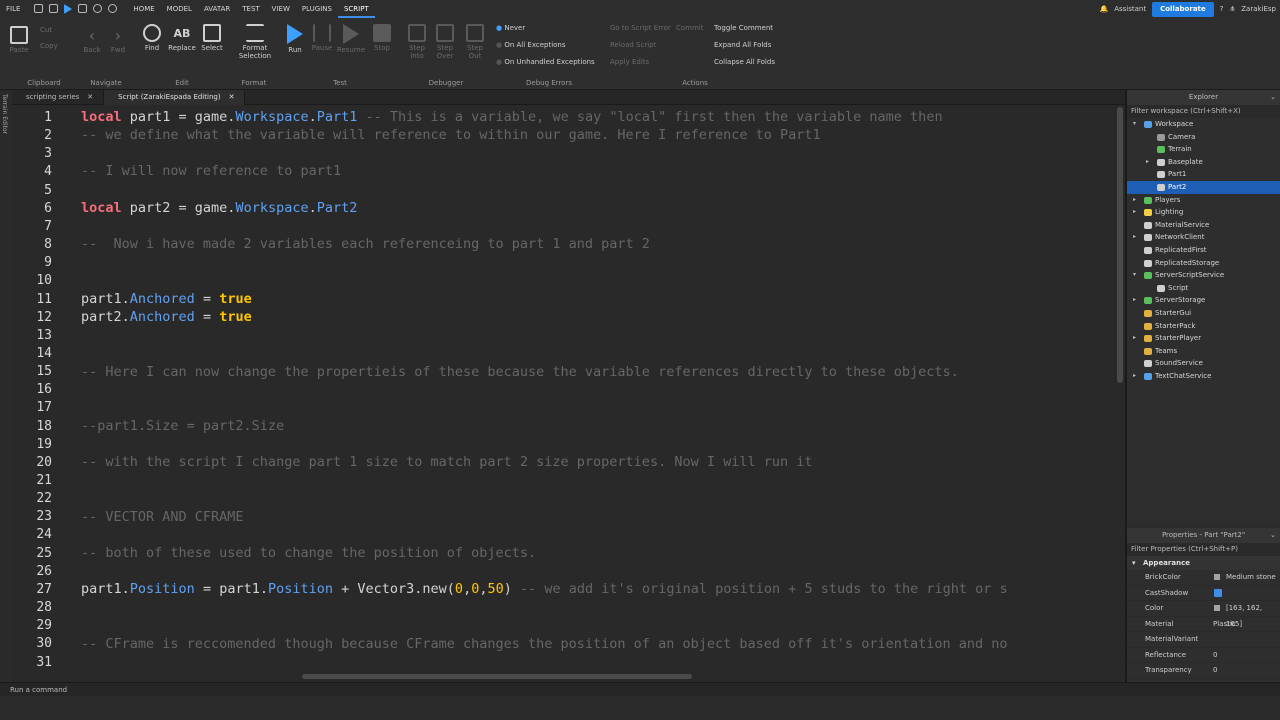 The width and height of the screenshot is (1280, 720). Describe the element at coordinates (1203, 614) in the screenshot. I see `property-row: Color [163, 162, 165]` at that location.